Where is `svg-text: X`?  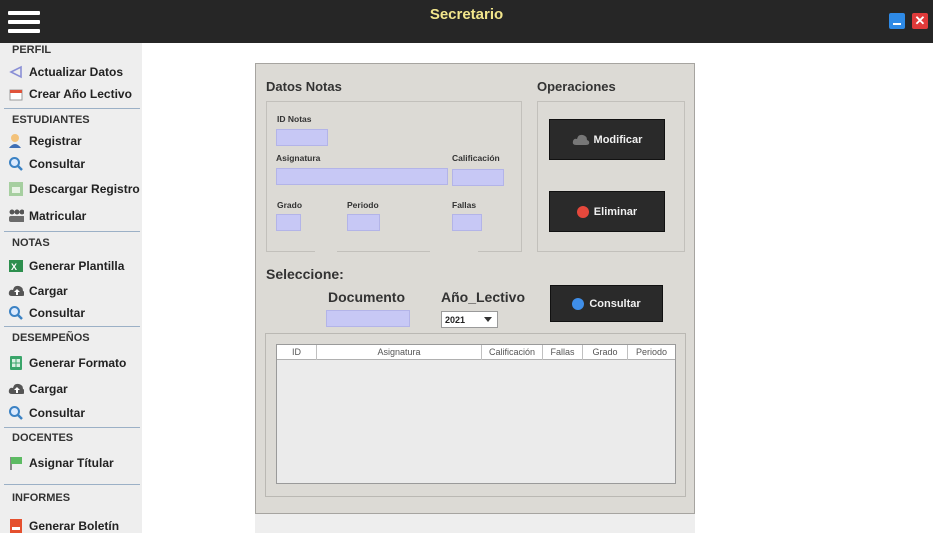 svg-text: X is located at coordinates (14, 267).